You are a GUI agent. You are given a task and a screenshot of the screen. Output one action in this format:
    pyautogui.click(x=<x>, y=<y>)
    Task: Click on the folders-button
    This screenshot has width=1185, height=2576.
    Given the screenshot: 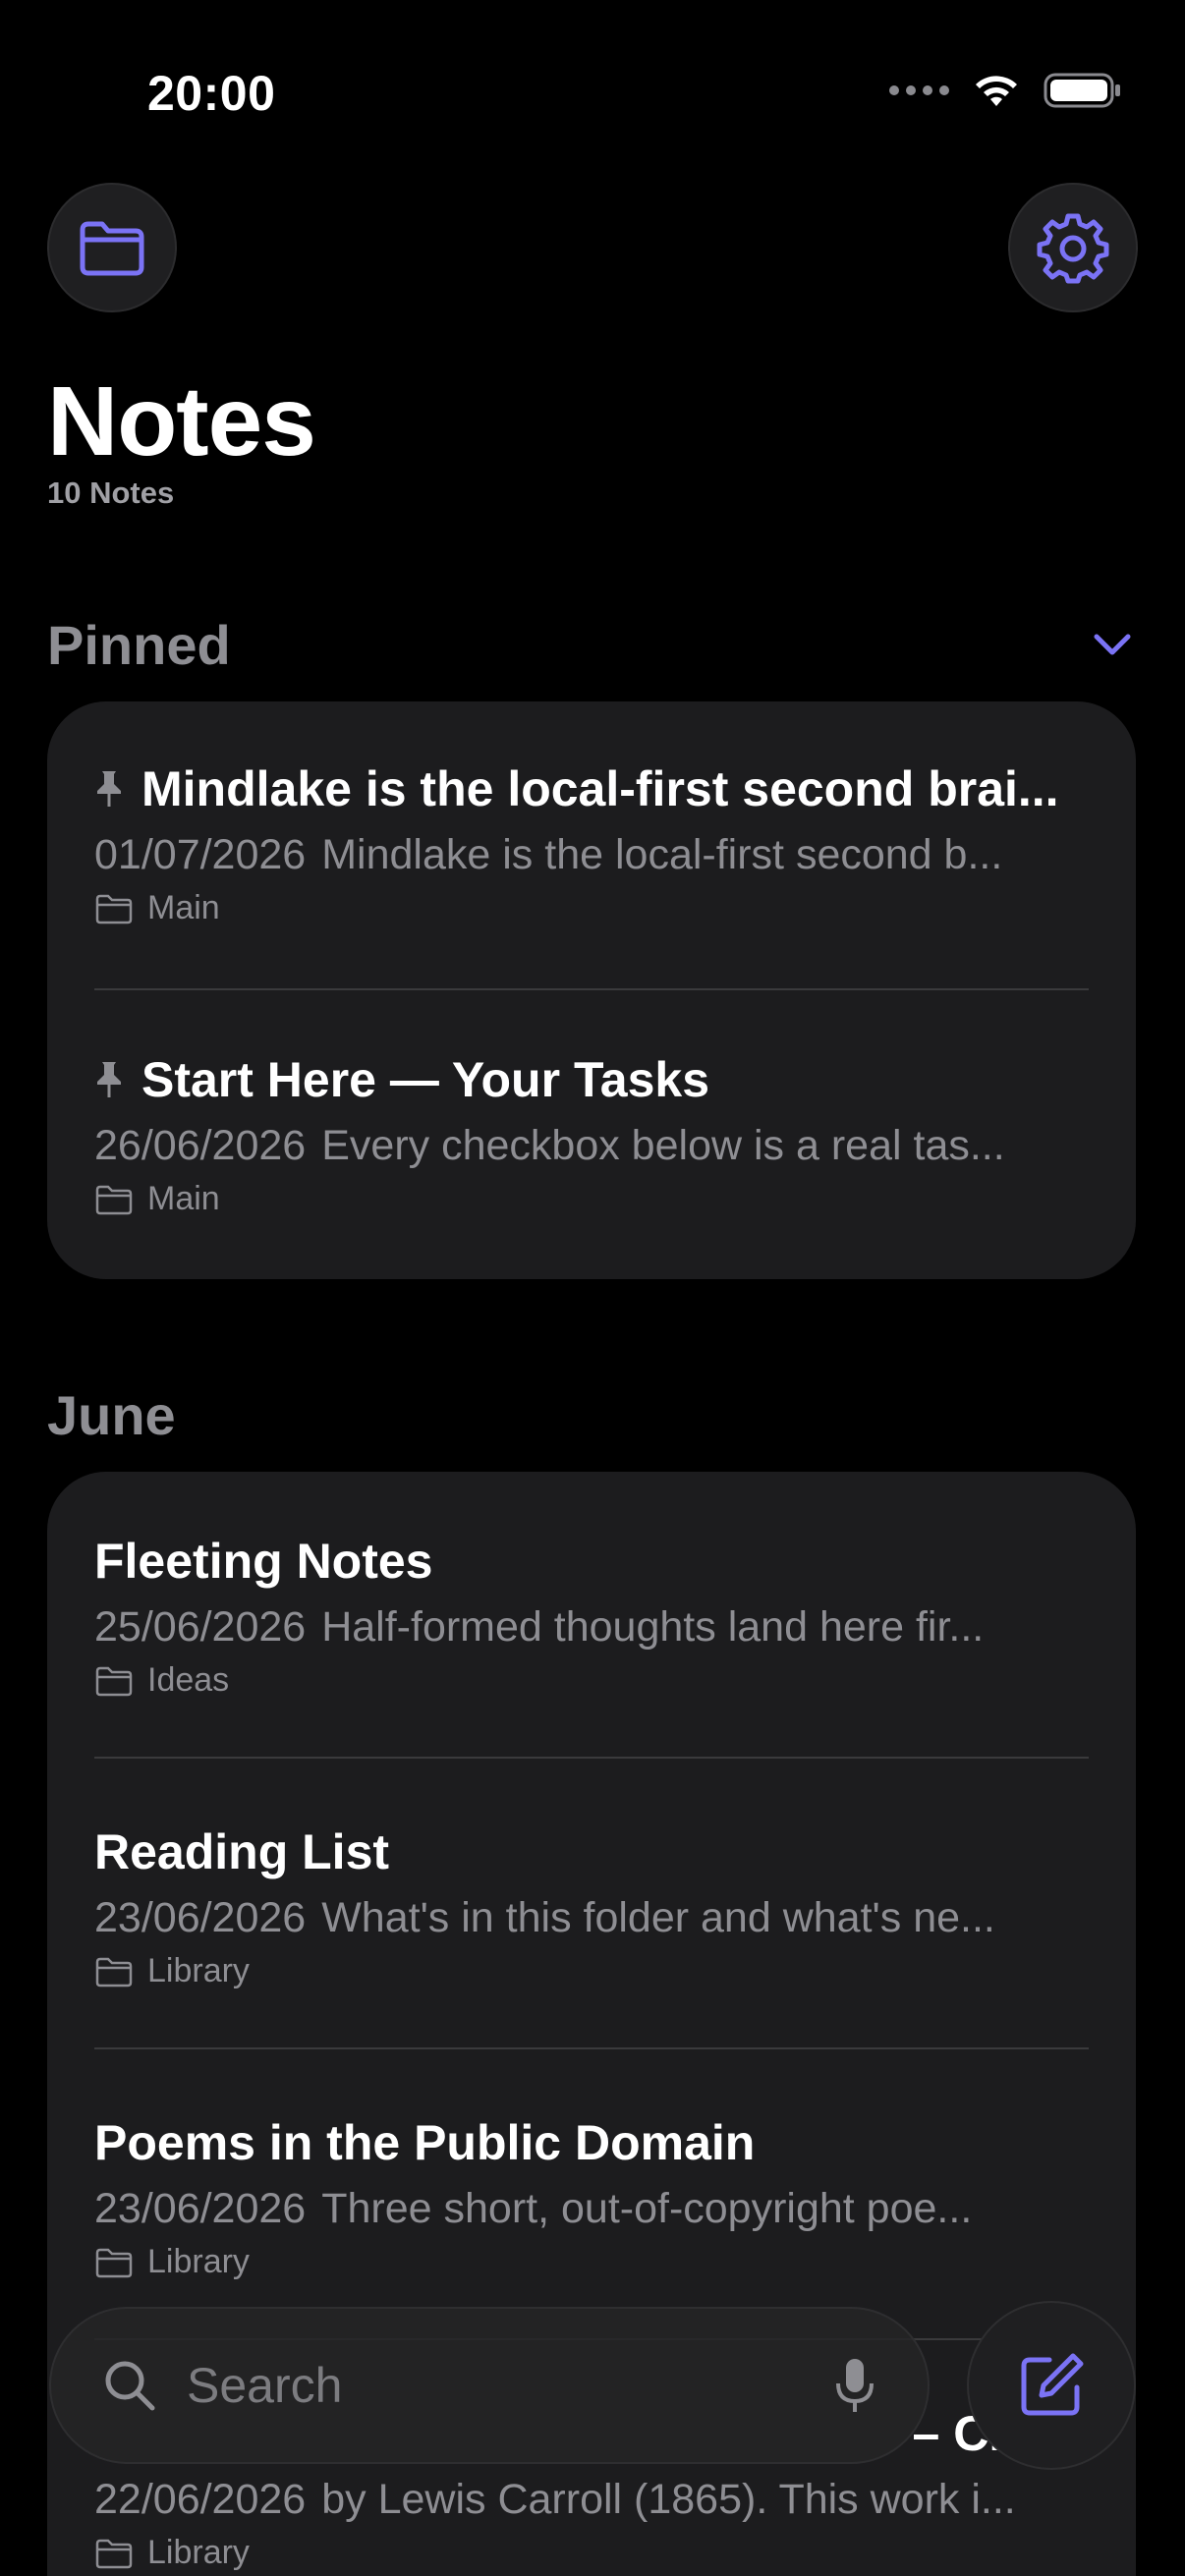 What is the action you would take?
    pyautogui.click(x=112, y=247)
    